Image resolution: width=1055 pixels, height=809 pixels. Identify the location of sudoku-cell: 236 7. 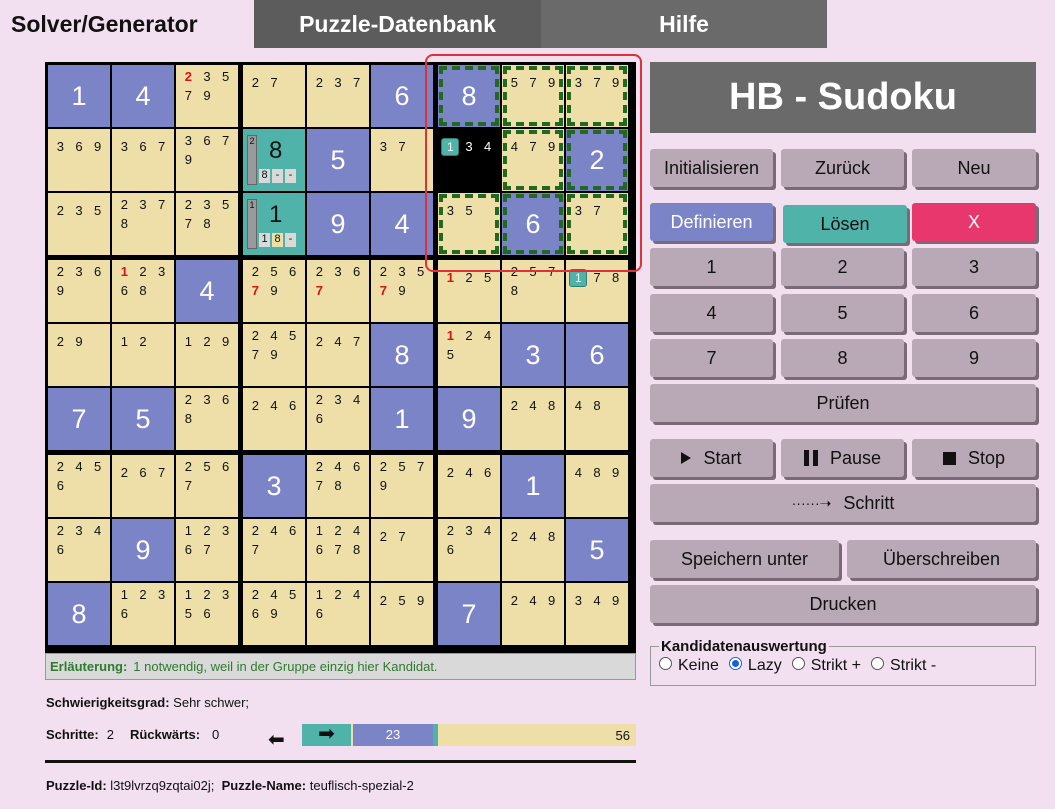
(338, 291).